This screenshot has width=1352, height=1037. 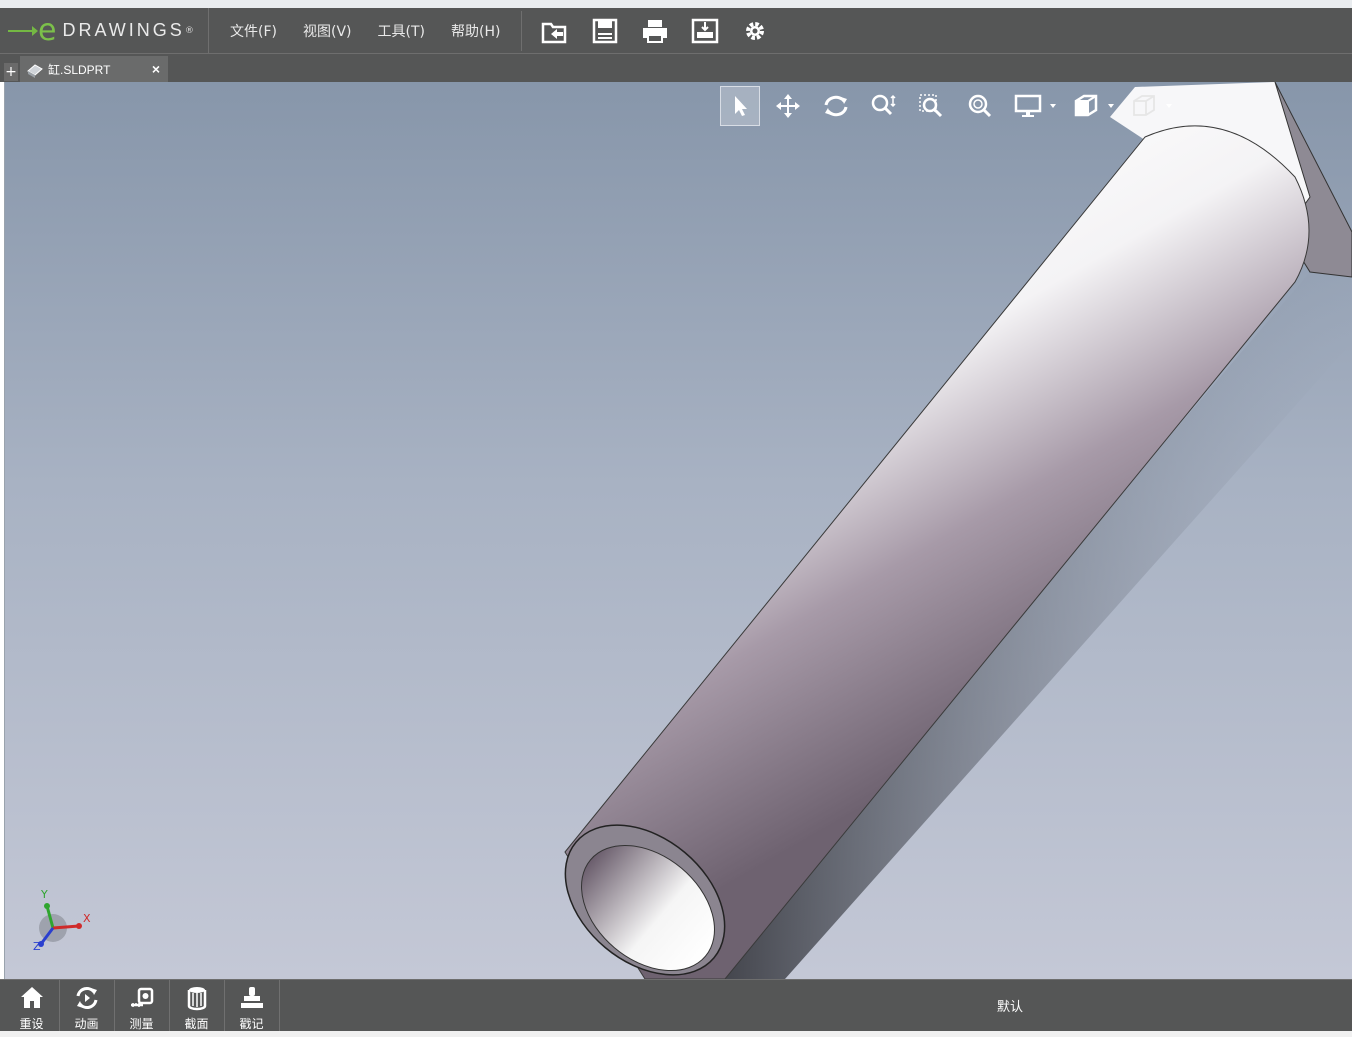 I want to click on edrawings-logo: e DRAWINGS ®, so click(x=104, y=30).